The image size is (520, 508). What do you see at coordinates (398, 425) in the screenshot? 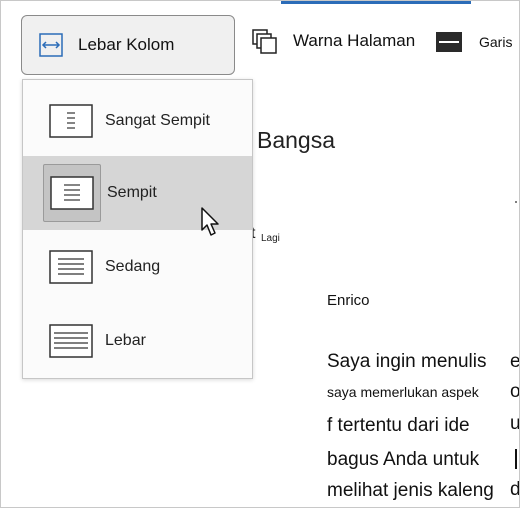
I see `document-line: f tertentu dari ide` at bounding box center [398, 425].